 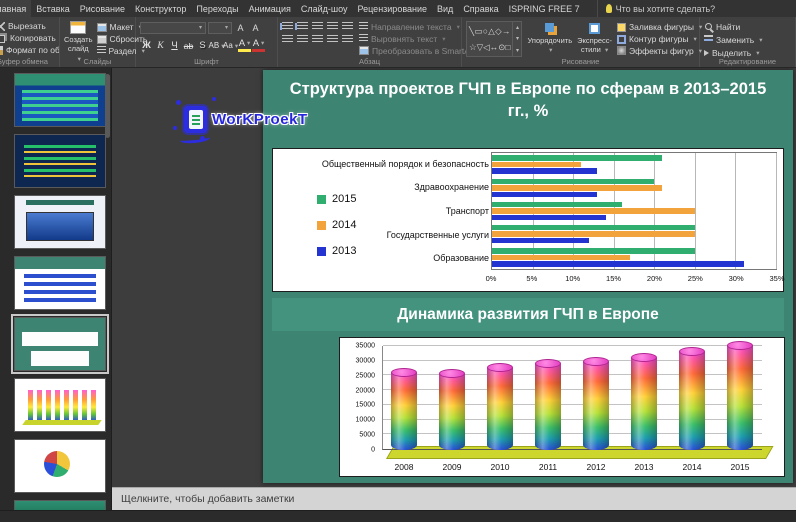 What do you see at coordinates (776, 211) in the screenshot?
I see `gridline` at bounding box center [776, 211].